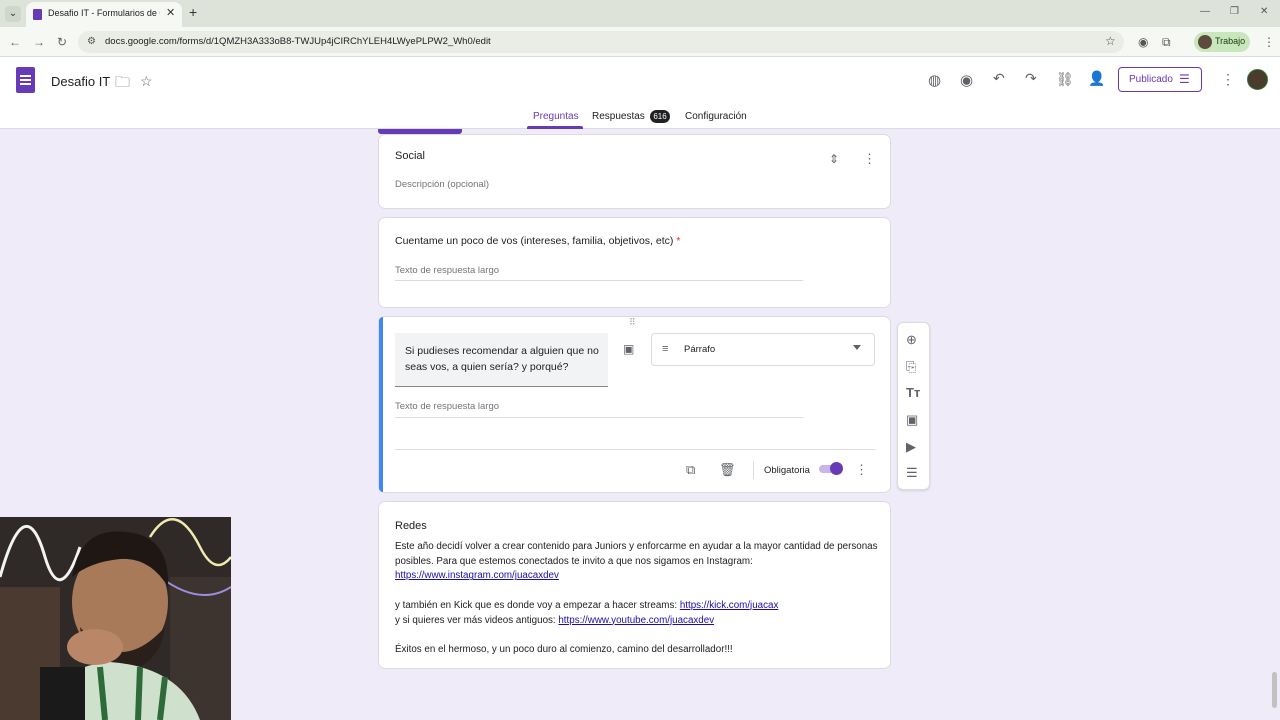  I want to click on instagram-link: https://www.instagram.com/juacaxdev, so click(477, 575).